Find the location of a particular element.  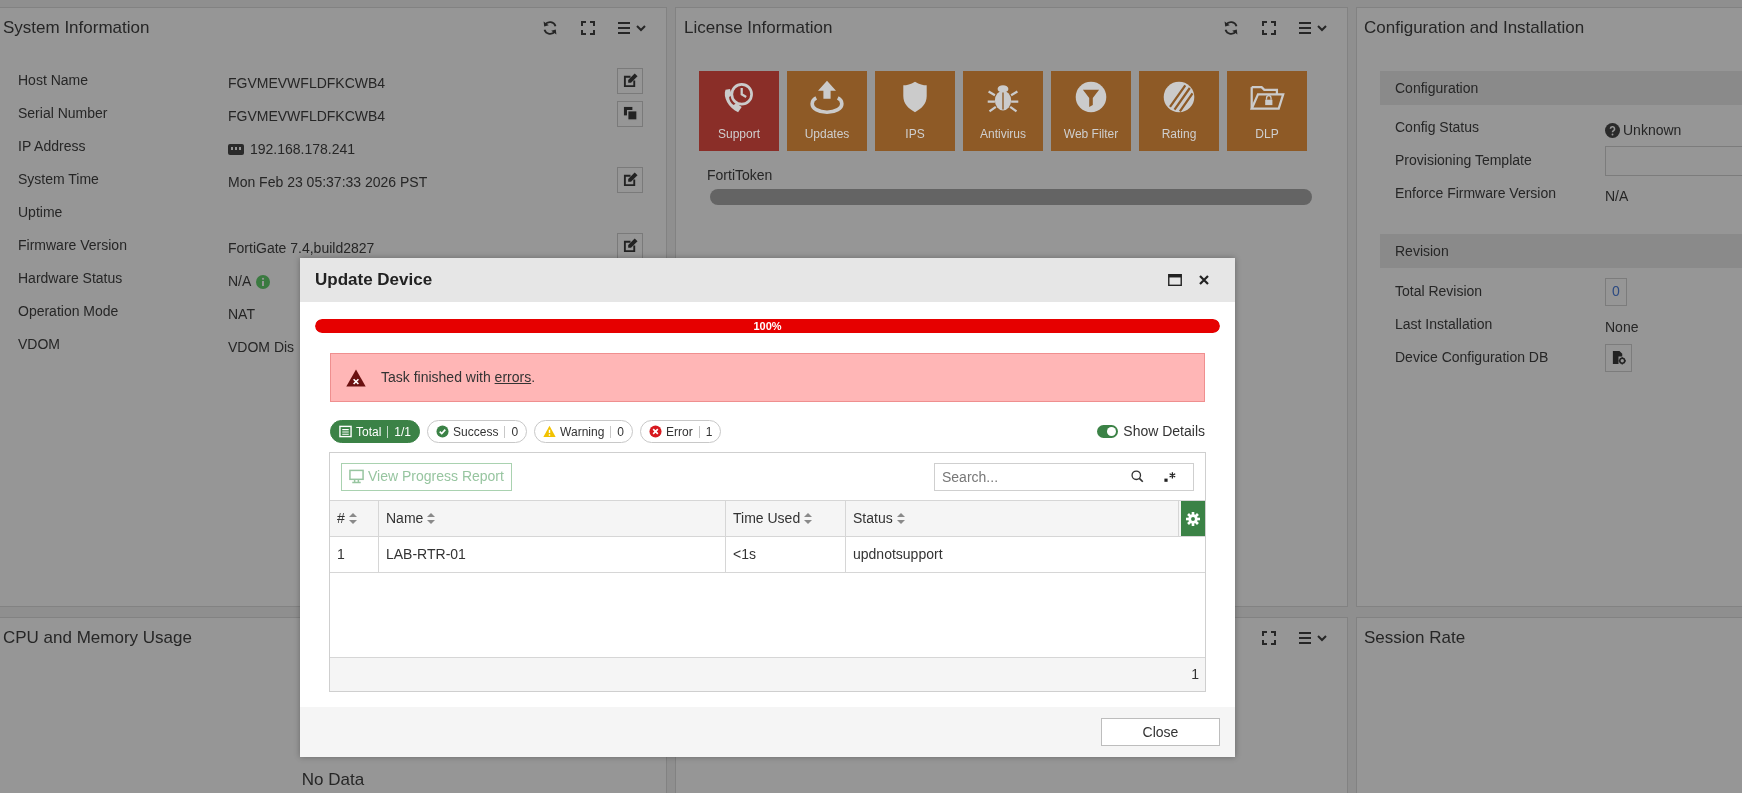

warning-filter: Warning 0 is located at coordinates (584, 431).